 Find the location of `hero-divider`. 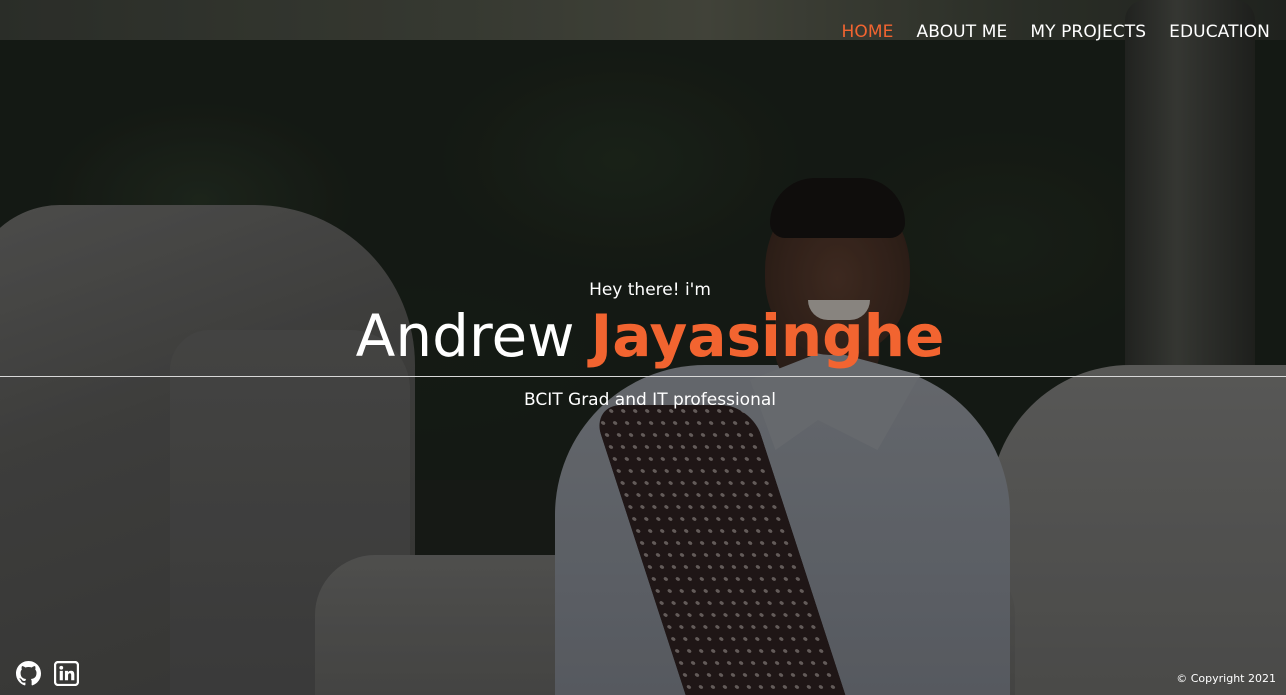

hero-divider is located at coordinates (643, 376).